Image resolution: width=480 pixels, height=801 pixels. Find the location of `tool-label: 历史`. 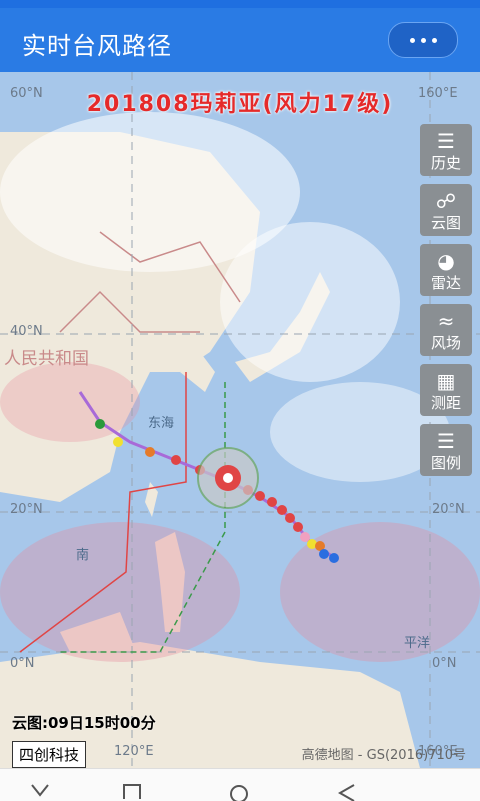

tool-label: 历史 is located at coordinates (445, 163).